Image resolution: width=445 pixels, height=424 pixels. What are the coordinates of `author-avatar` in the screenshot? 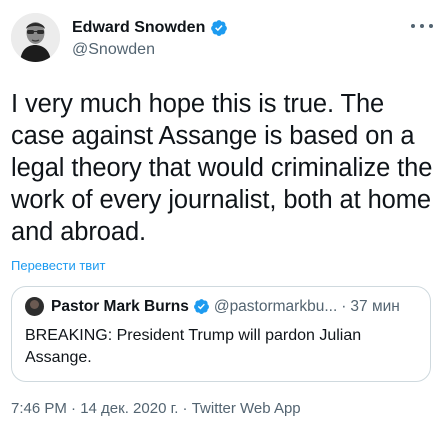 It's located at (35, 37).